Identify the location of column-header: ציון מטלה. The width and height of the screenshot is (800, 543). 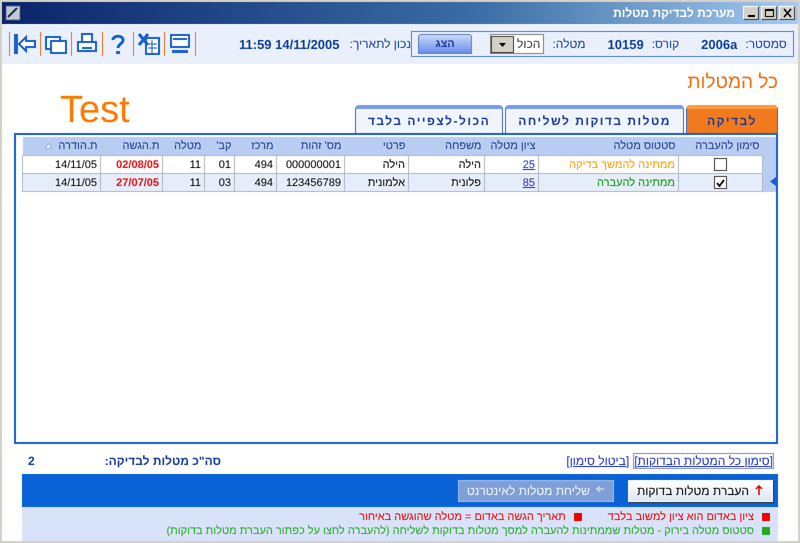
(511, 146).